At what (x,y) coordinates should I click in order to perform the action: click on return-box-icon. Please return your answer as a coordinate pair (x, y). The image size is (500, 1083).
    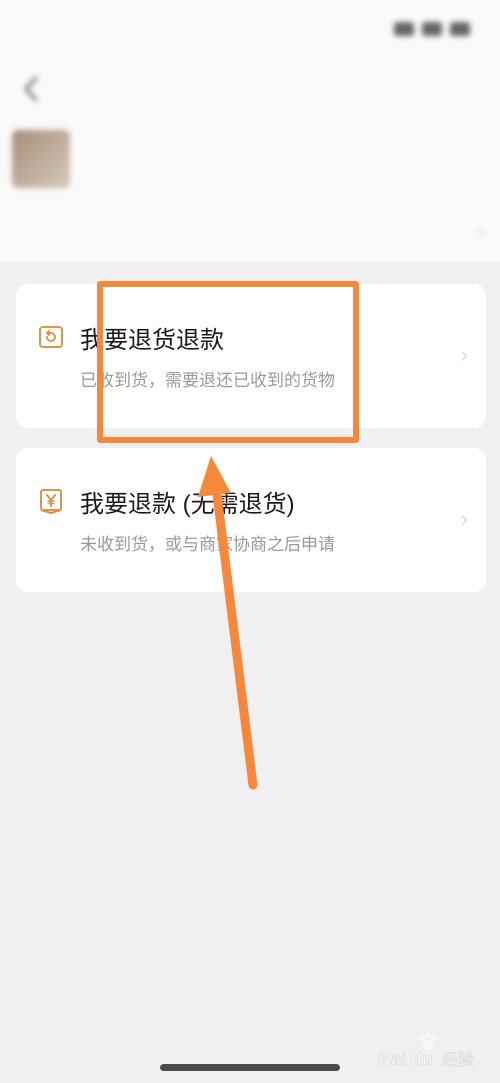
    Looking at the image, I should click on (51, 337).